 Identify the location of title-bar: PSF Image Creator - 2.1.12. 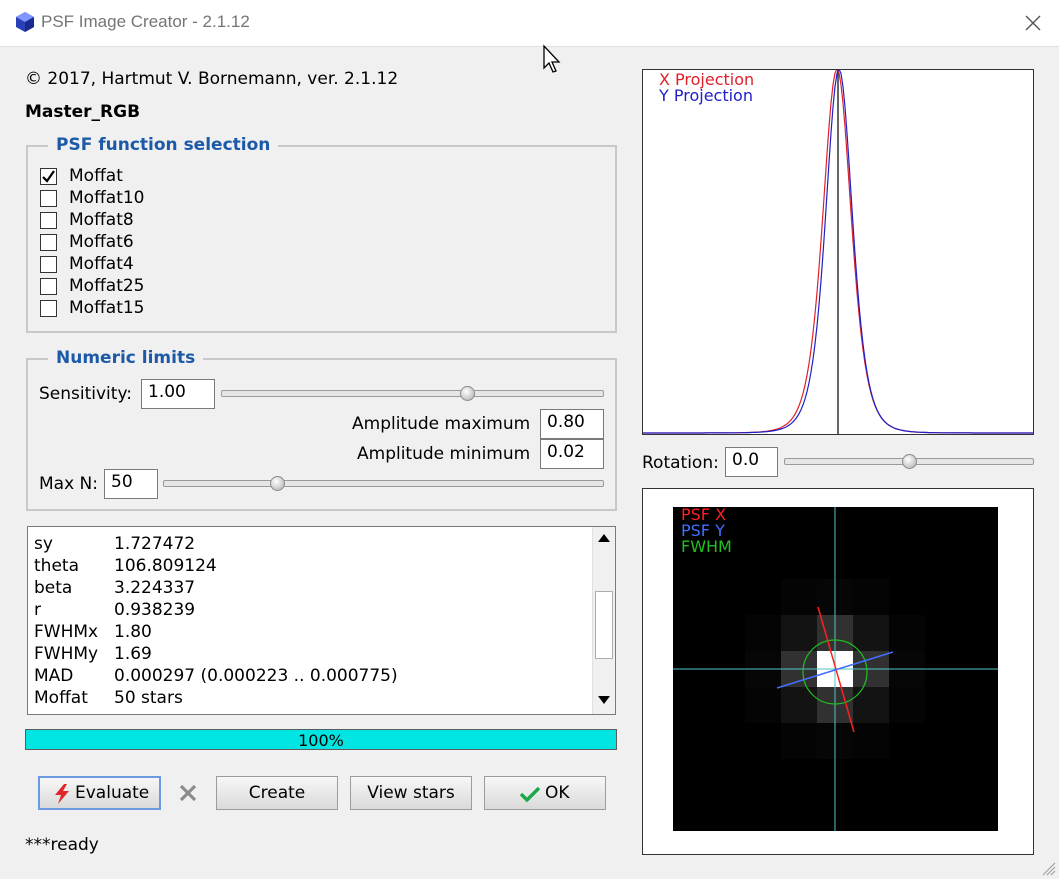
(529, 23).